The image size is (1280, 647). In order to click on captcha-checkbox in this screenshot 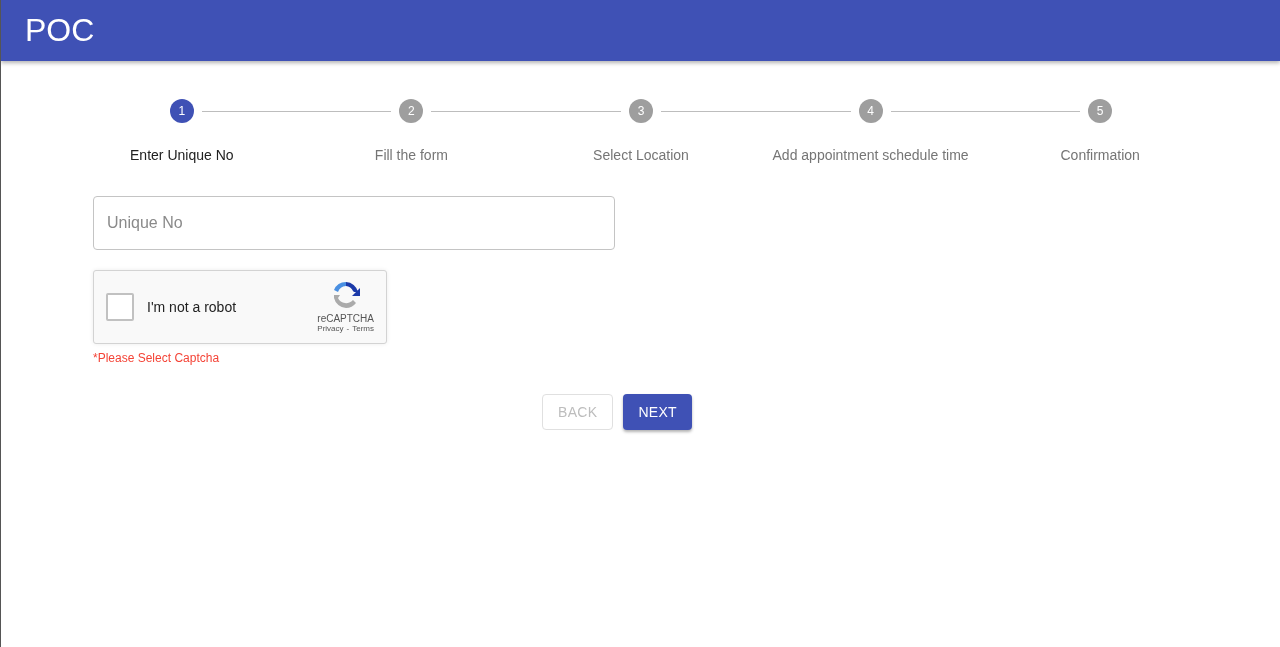, I will do `click(120, 307)`.